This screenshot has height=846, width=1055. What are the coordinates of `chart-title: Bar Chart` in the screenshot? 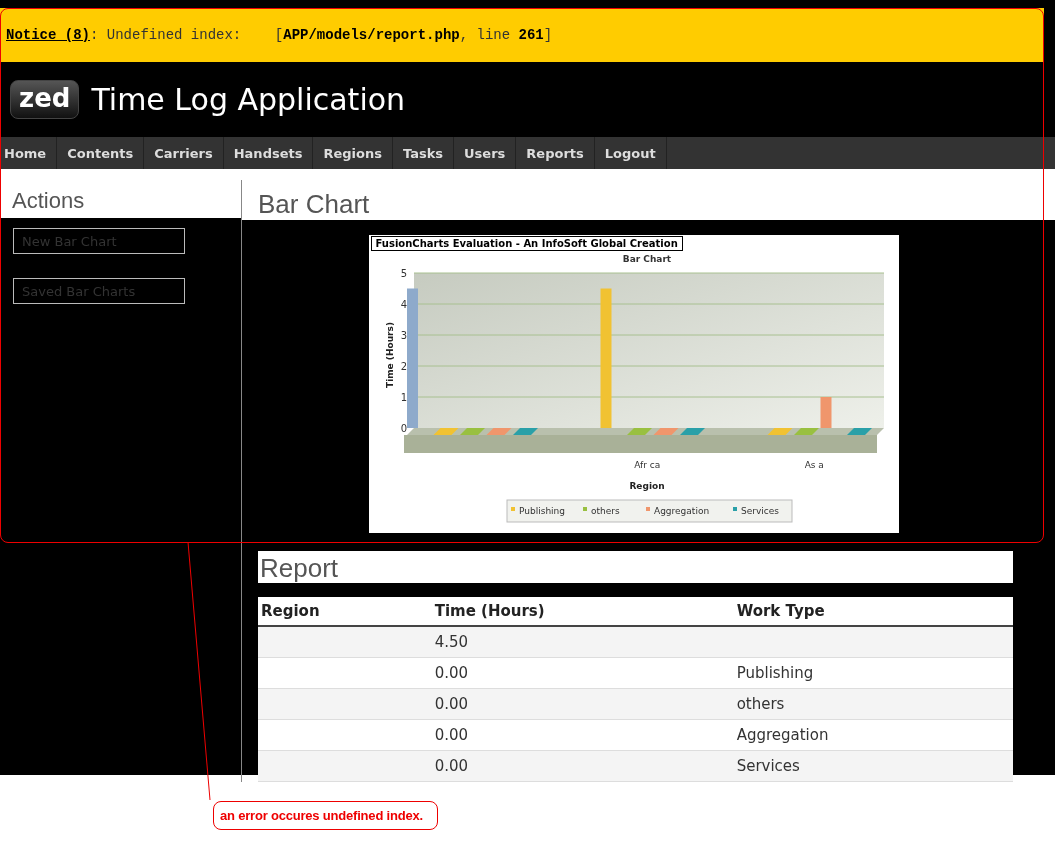 It's located at (646, 259).